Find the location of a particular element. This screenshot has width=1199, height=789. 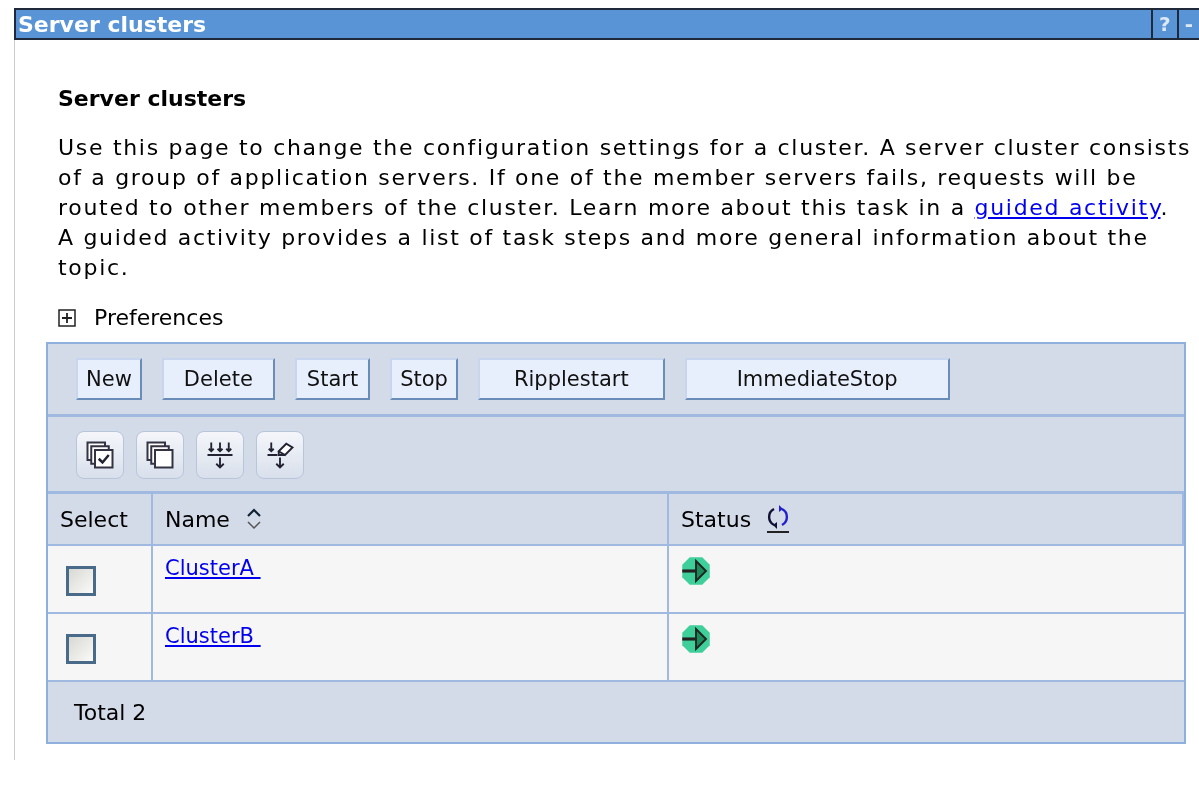

cluster-link: ClusterA is located at coordinates (213, 568).